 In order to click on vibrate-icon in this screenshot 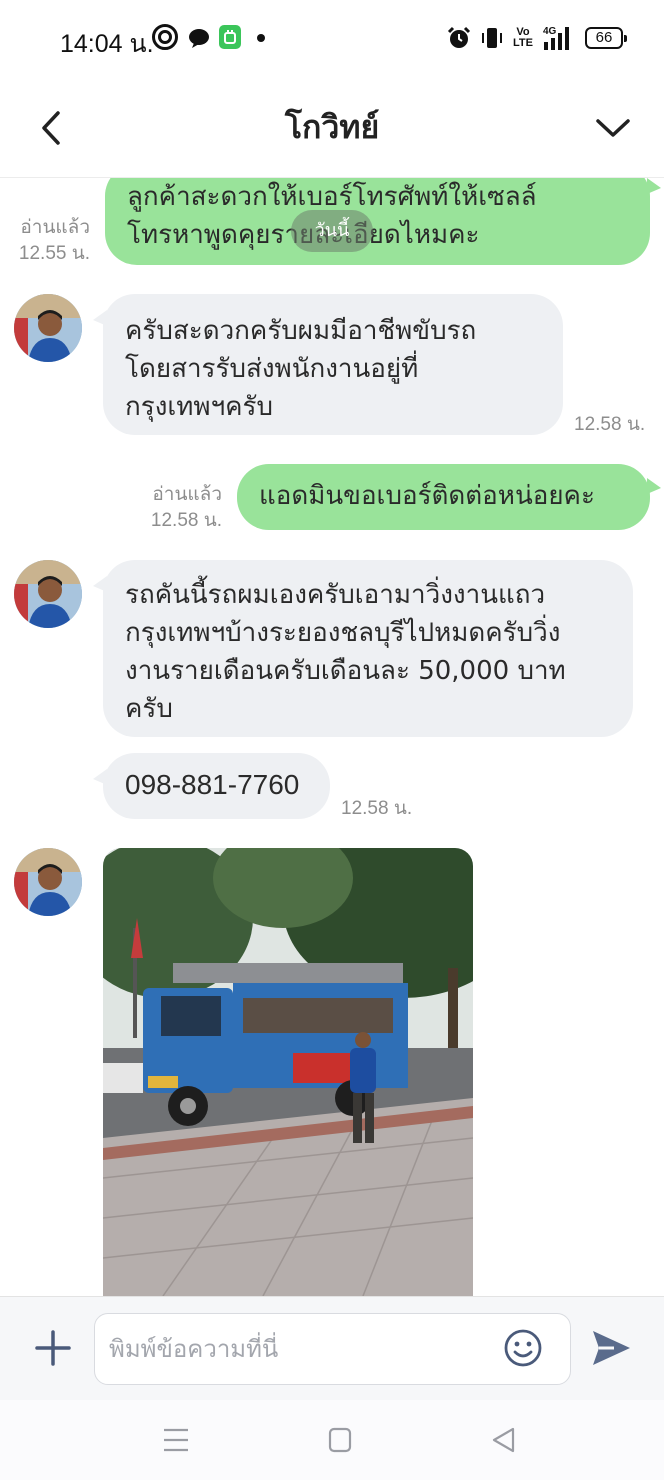, I will do `click(492, 38)`.